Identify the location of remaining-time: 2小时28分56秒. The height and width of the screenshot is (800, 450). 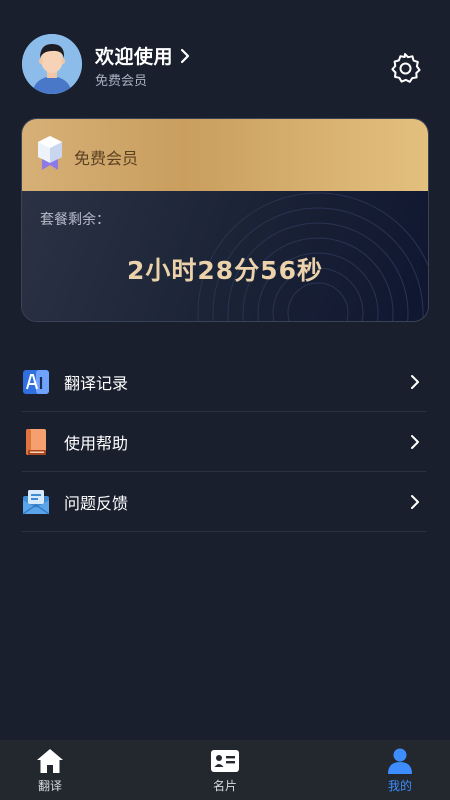
(225, 270).